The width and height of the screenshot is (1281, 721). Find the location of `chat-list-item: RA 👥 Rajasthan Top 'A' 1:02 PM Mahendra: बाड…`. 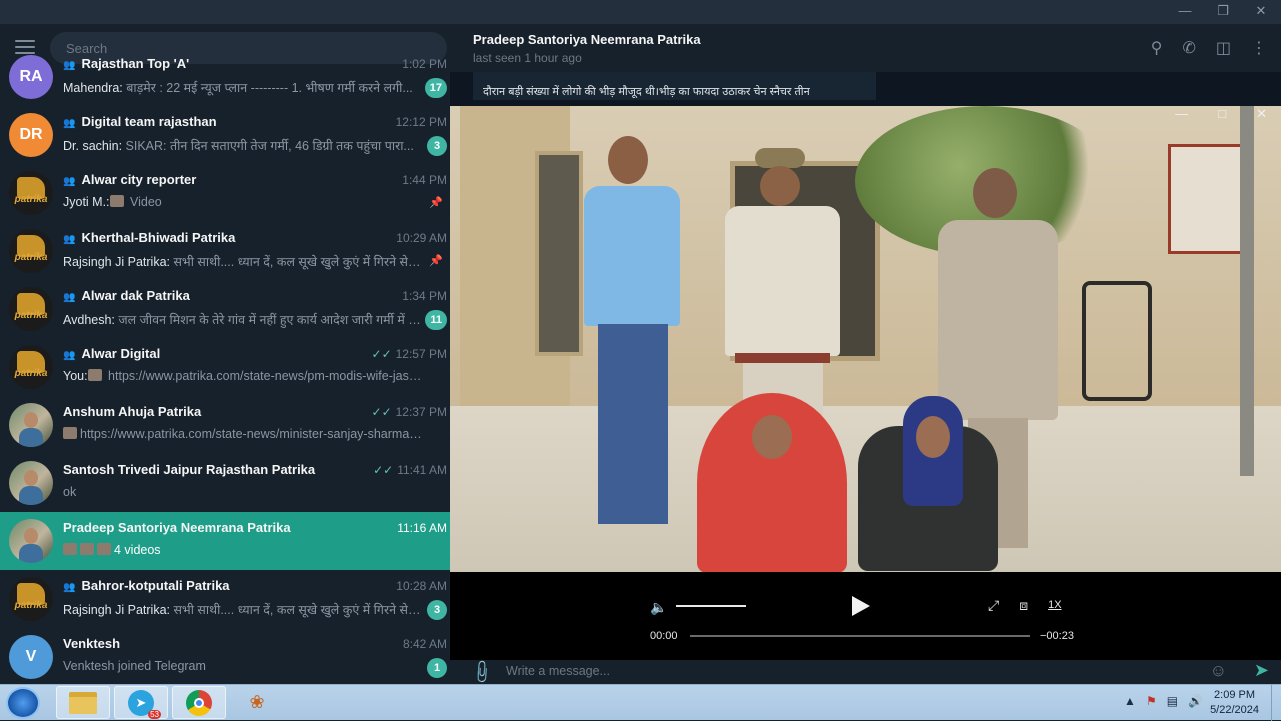

chat-list-item: RA 👥 Rajasthan Top 'A' 1:02 PM Mahendra: बाड… is located at coordinates (225, 77).